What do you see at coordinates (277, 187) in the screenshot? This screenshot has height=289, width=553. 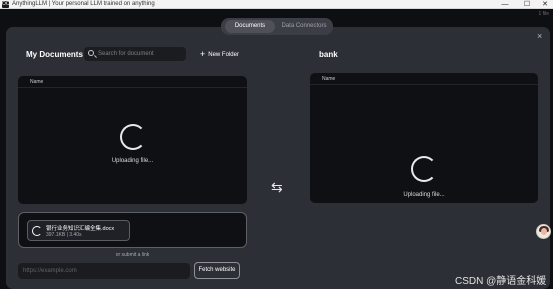 I see `swap-arrows-icon: ⇆` at bounding box center [277, 187].